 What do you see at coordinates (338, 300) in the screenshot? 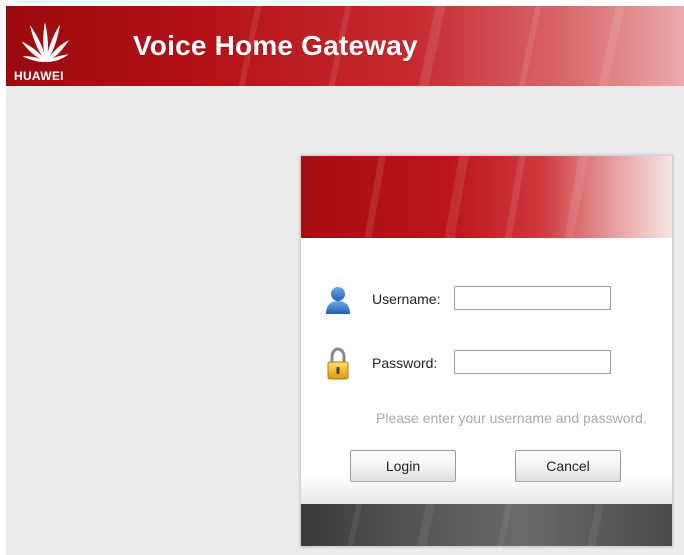
I see `user-icon` at bounding box center [338, 300].